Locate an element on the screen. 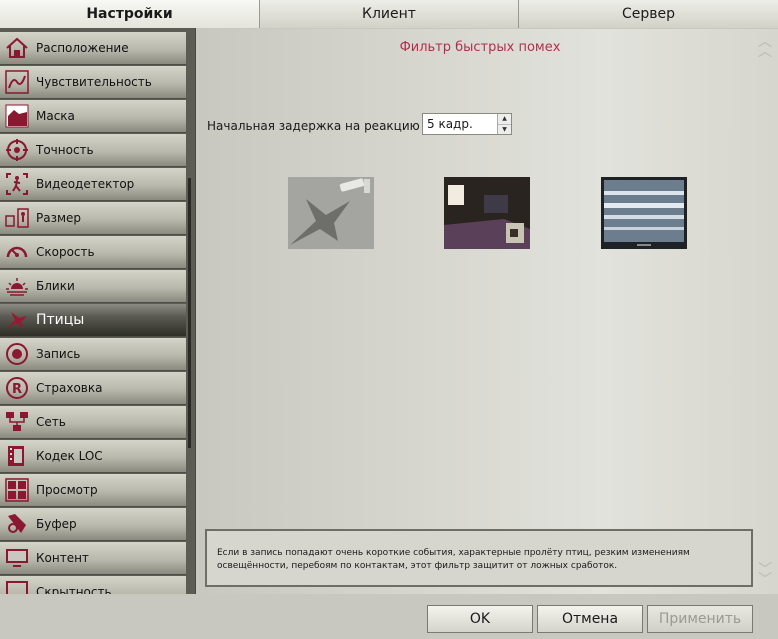  sidebar-item-codec: Кодек LOC is located at coordinates (93, 456).